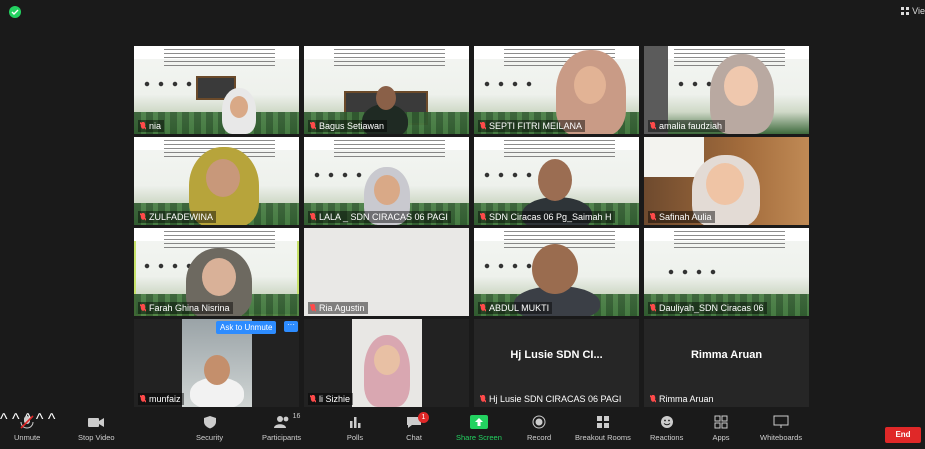  What do you see at coordinates (726, 90) in the screenshot?
I see `video-tile: amalia faudziah` at bounding box center [726, 90].